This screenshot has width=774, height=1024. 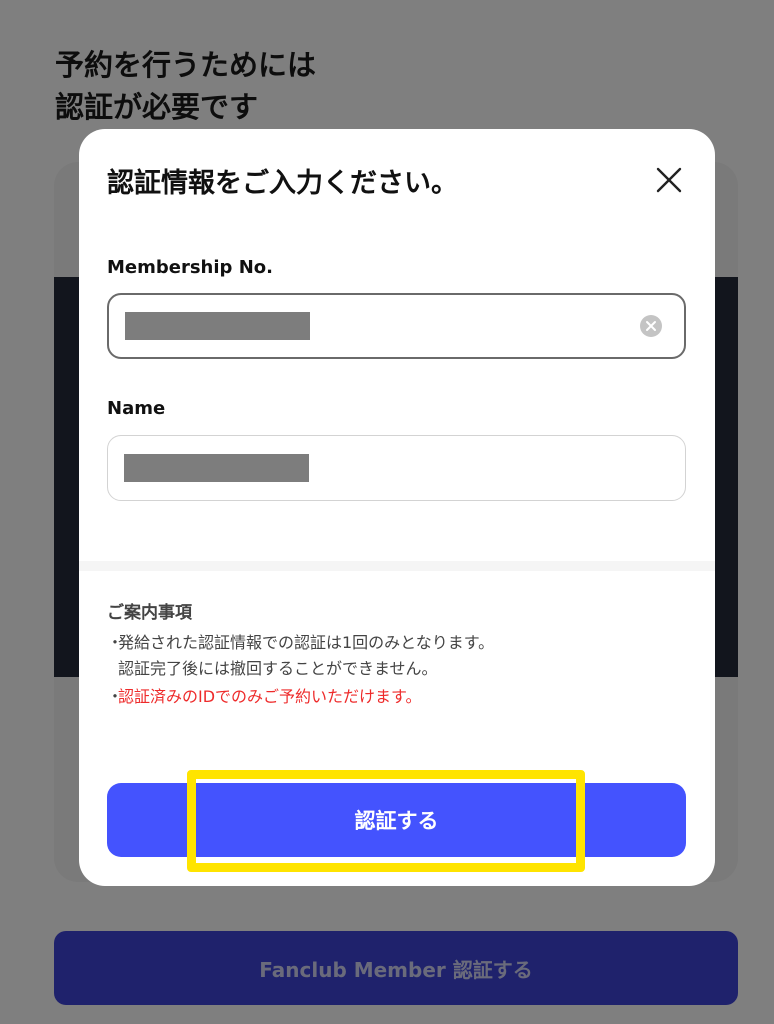 What do you see at coordinates (278, 668) in the screenshot?
I see `notice-line-2: 認証完了後には撤回することができません。` at bounding box center [278, 668].